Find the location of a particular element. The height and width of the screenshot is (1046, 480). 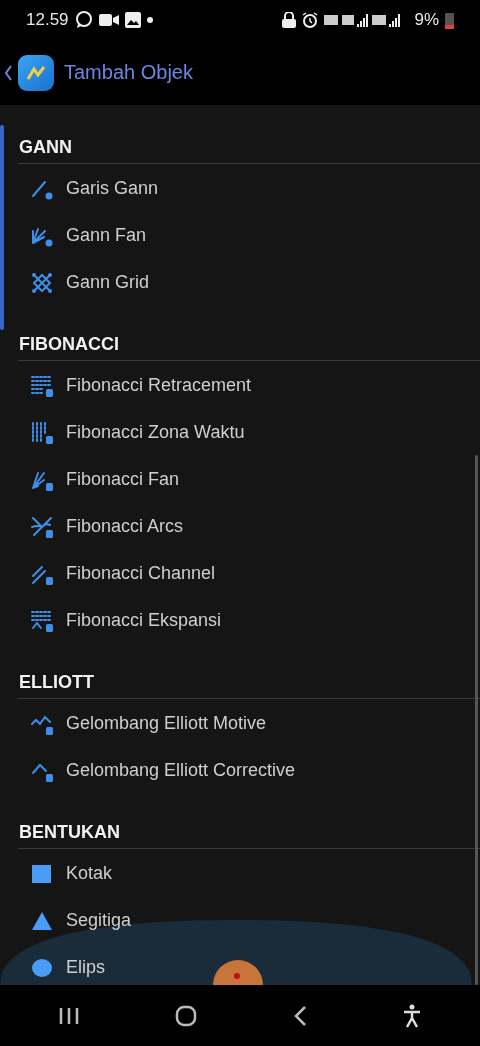

object-item: Garis Gann is located at coordinates (240, 188).